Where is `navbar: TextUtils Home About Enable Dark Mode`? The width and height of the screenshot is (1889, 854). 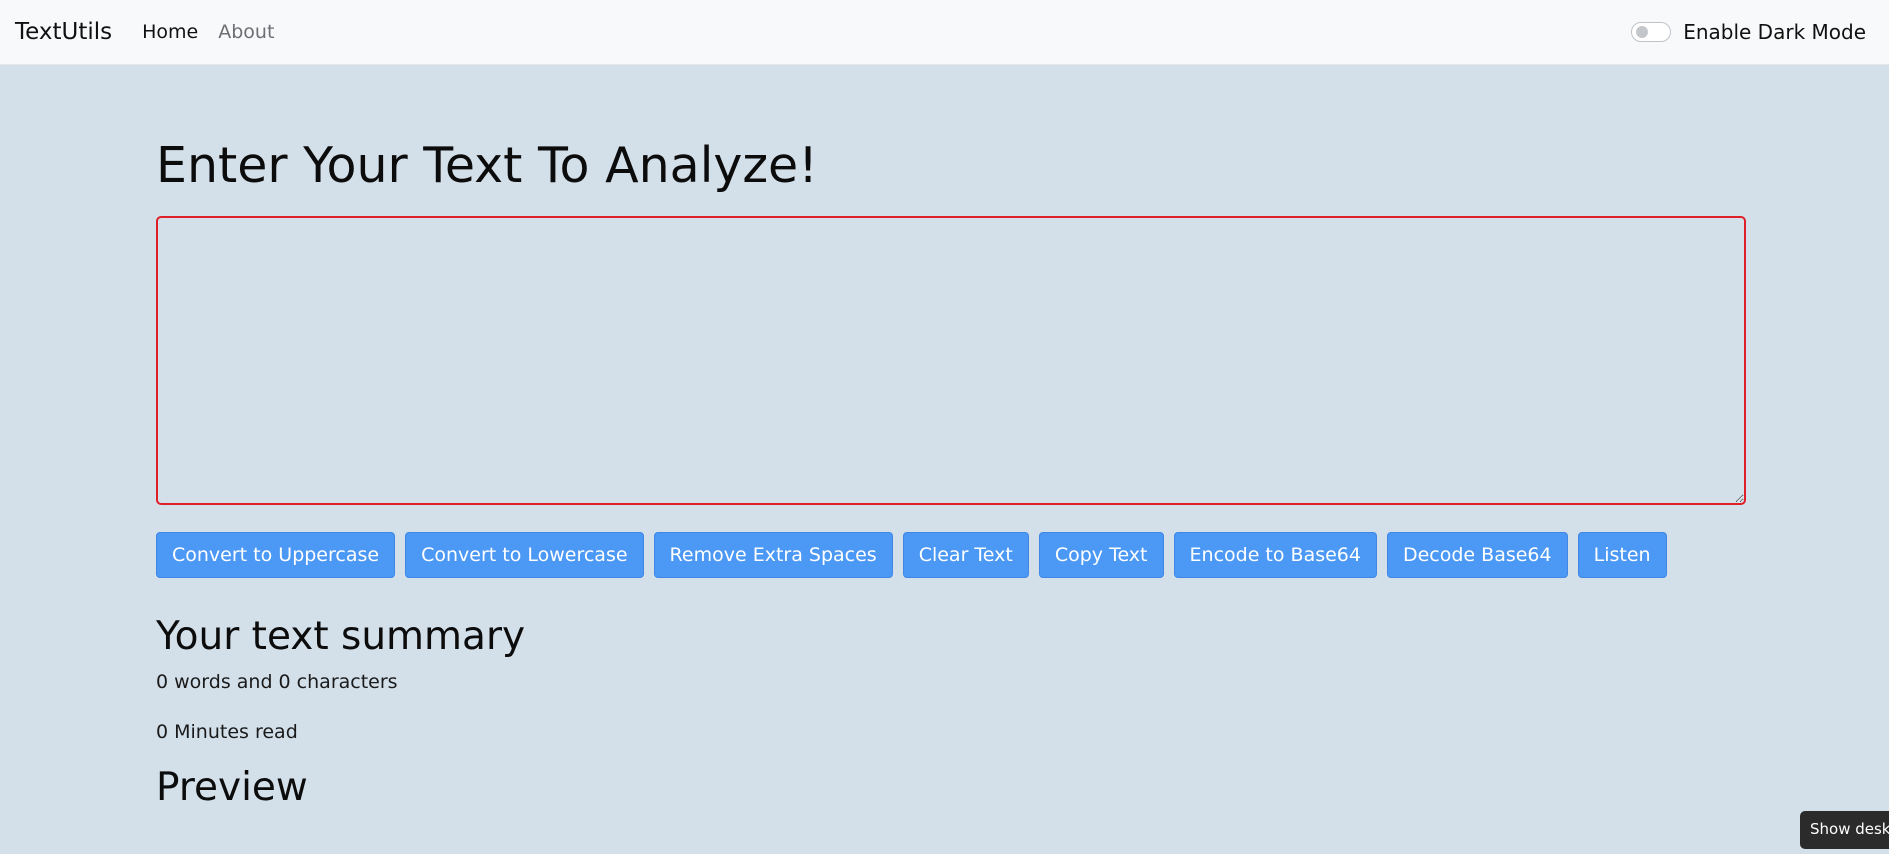 navbar: TextUtils Home About Enable Dark Mode is located at coordinates (944, 32).